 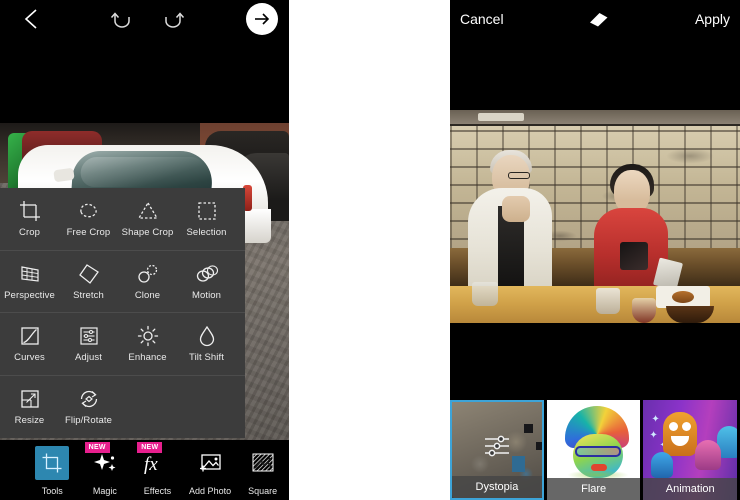 I want to click on filter-item-dystopia: Dystopia, so click(x=497, y=450).